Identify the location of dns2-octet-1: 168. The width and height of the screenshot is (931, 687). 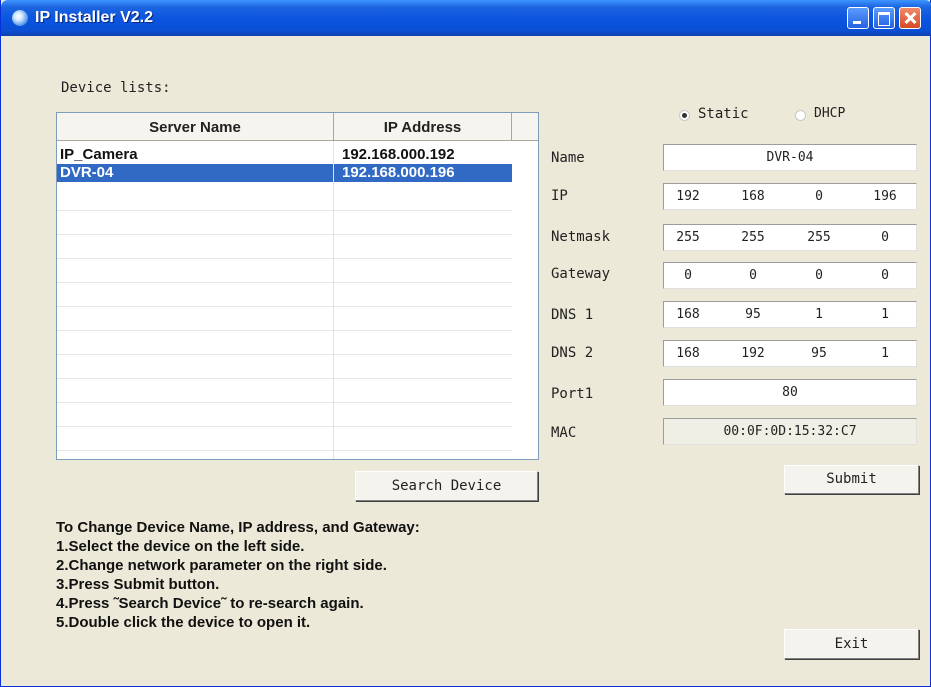
(688, 353).